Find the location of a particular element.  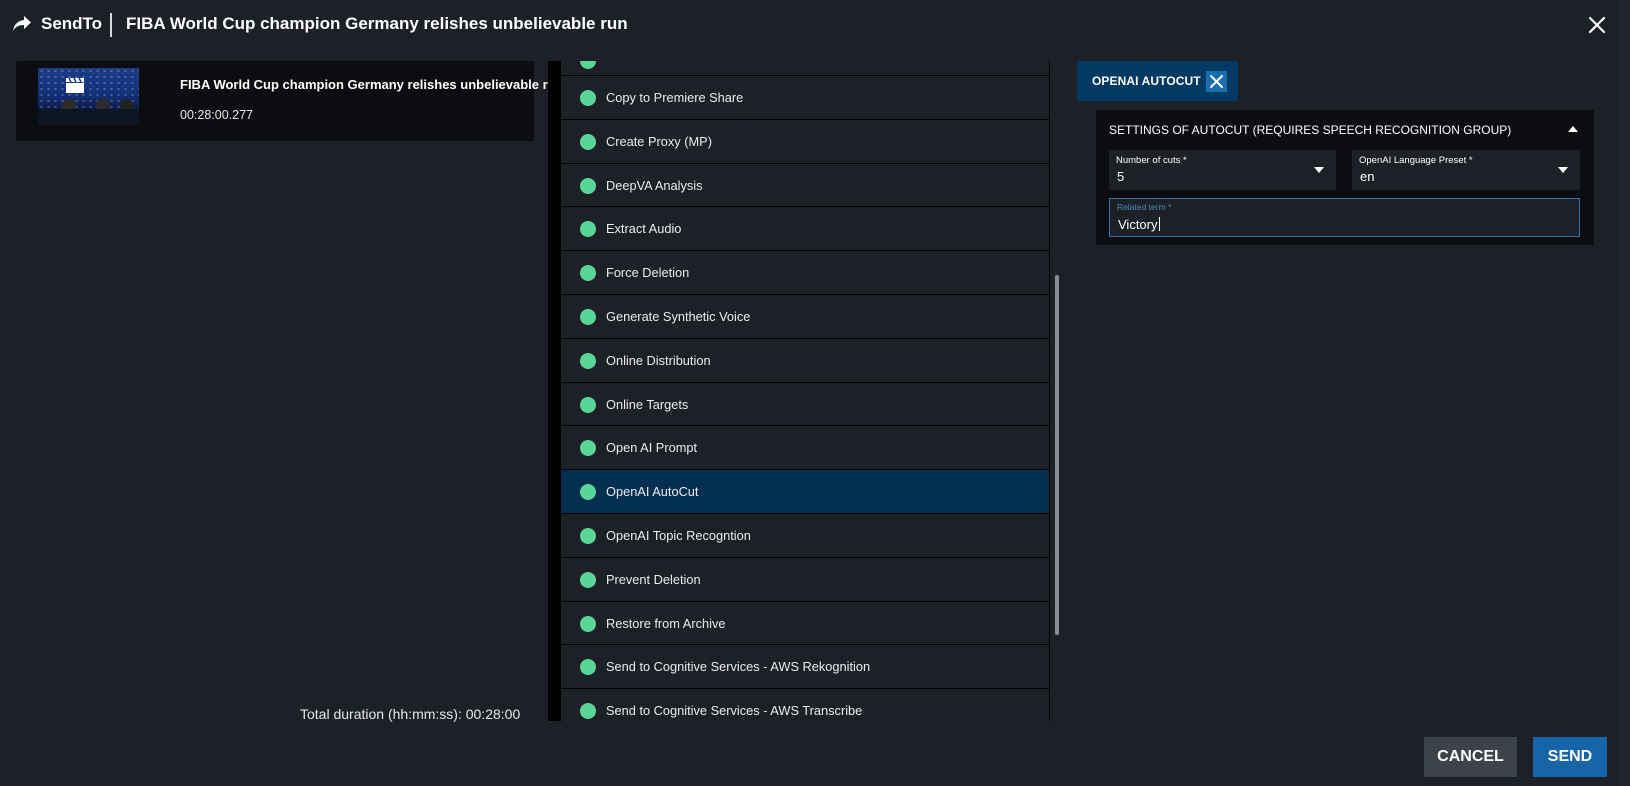

workflow-item: OpenAI Topic Recogntion is located at coordinates (805, 535).